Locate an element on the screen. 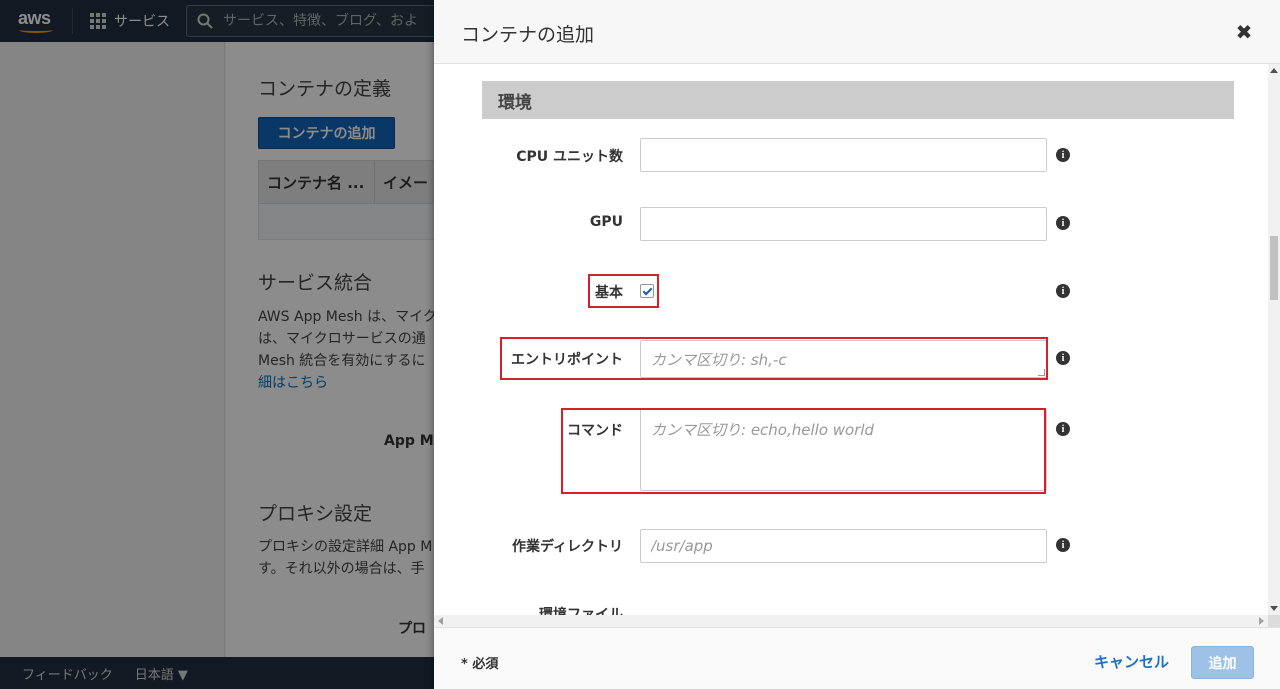  add-button: 追加 is located at coordinates (1222, 662).